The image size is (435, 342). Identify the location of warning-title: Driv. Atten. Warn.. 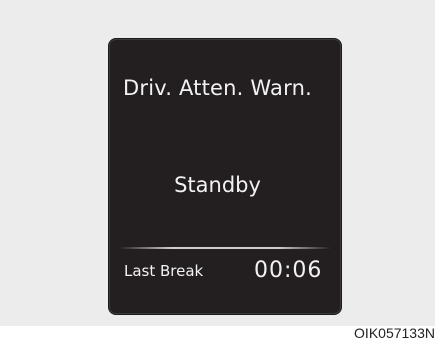
(217, 88).